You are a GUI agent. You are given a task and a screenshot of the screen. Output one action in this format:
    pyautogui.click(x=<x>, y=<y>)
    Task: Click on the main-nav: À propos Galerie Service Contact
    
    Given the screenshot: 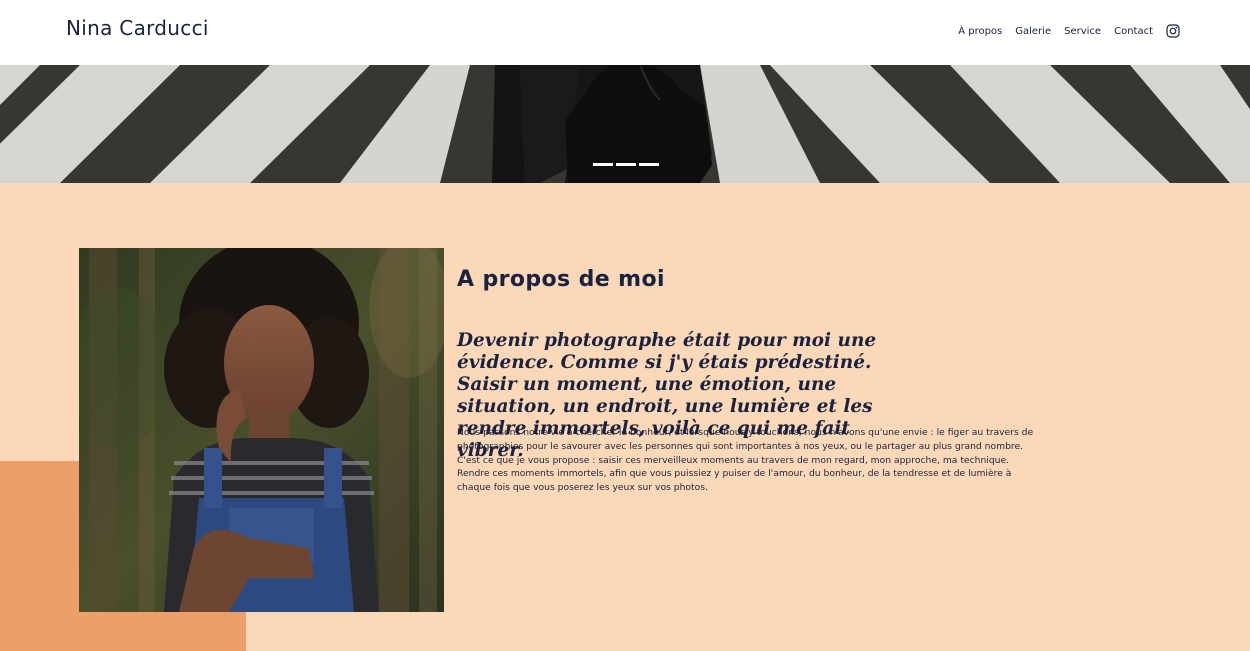 What is the action you would take?
    pyautogui.click(x=1069, y=31)
    